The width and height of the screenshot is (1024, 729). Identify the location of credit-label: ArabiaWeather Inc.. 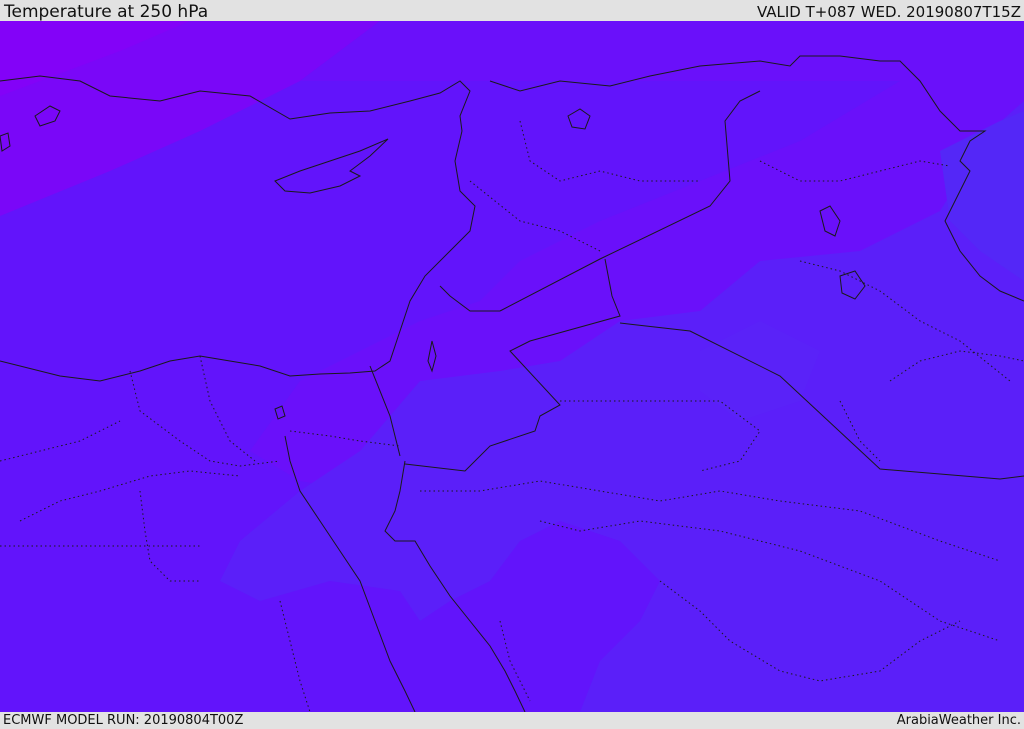
(958, 720).